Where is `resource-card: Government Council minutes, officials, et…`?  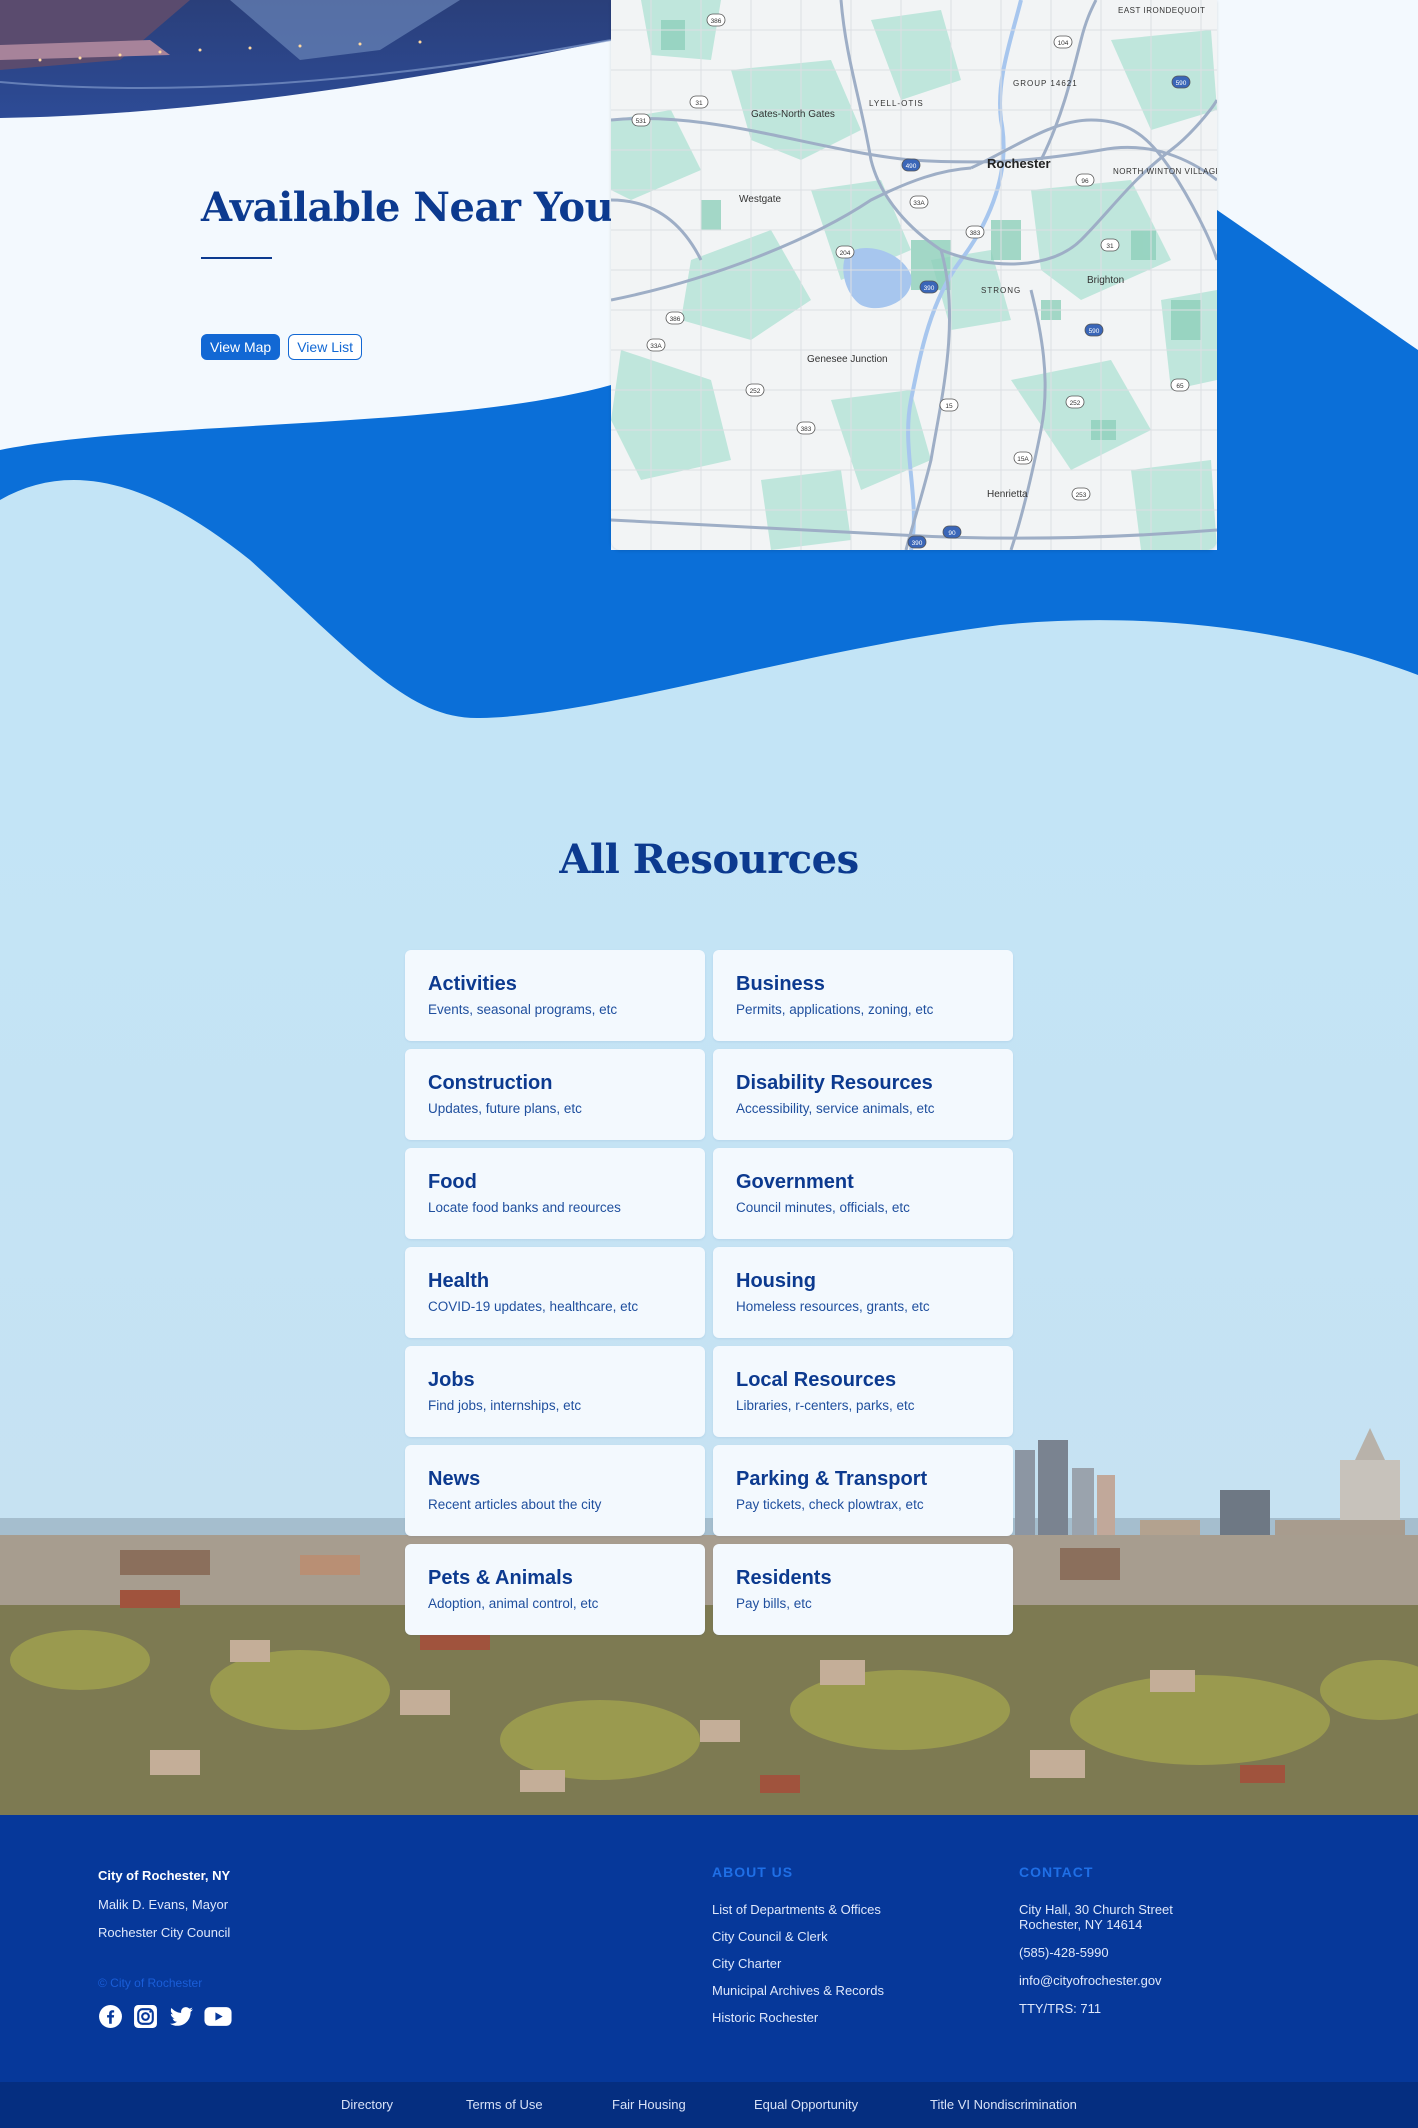 resource-card: Government Council minutes, officials, et… is located at coordinates (863, 1193).